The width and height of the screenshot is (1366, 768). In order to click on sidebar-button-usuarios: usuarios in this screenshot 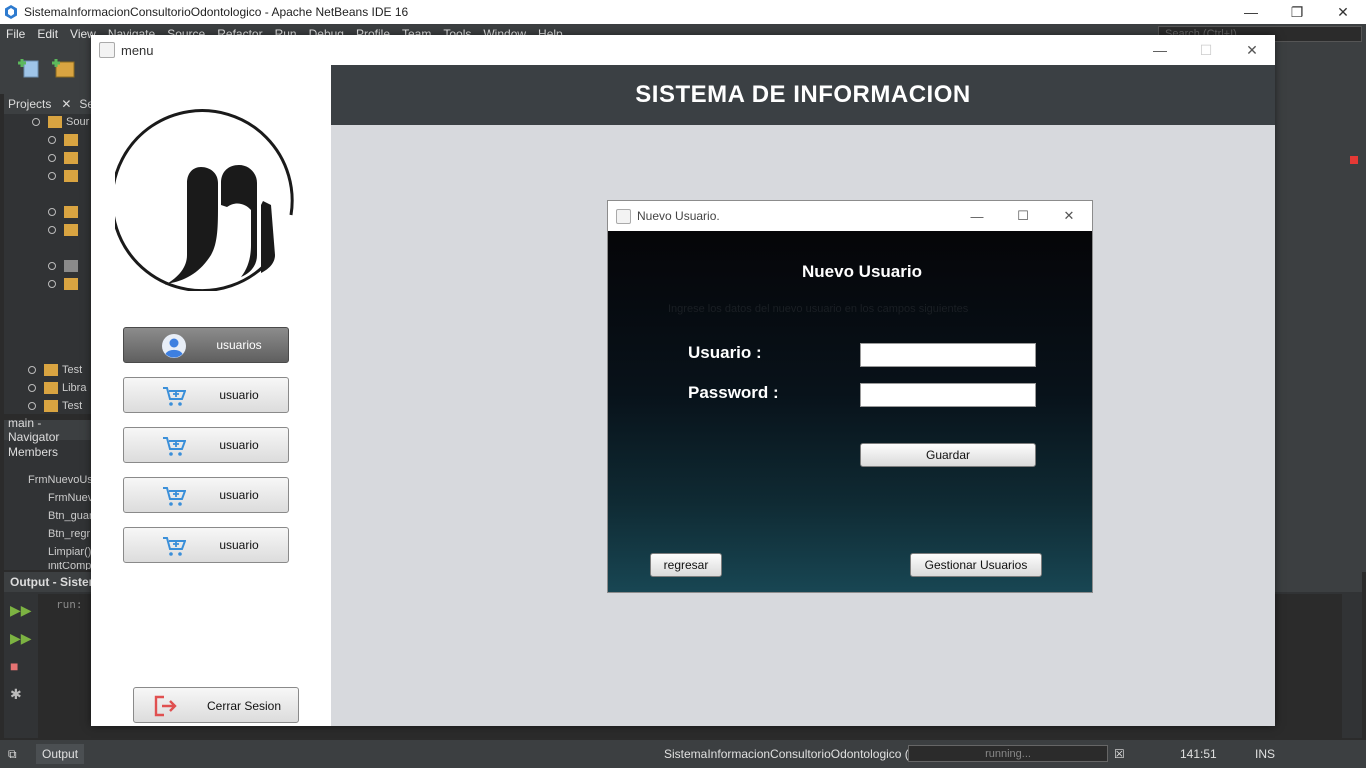, I will do `click(206, 345)`.